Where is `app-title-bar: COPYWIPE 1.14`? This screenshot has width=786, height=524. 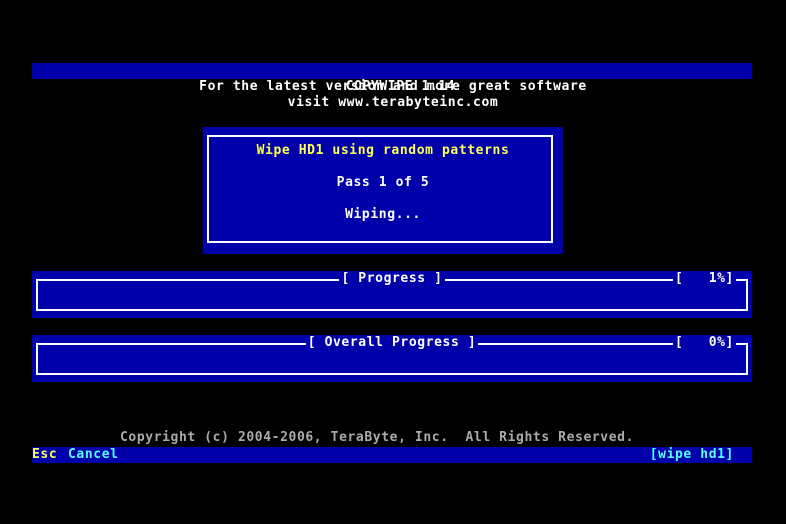 app-title-bar: COPYWIPE 1.14 is located at coordinates (392, 78).